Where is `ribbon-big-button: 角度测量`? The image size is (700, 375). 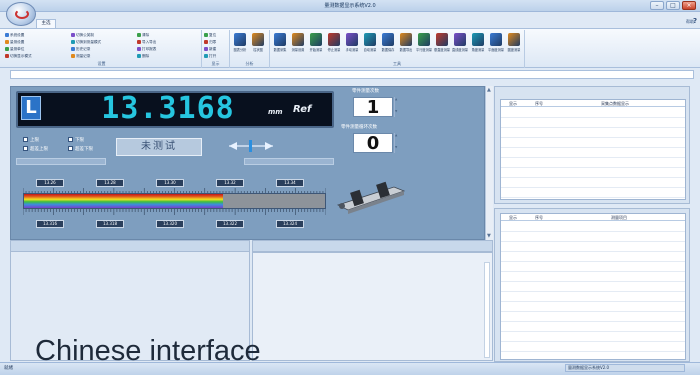
ribbon-big-button: 角度测量 is located at coordinates (478, 42).